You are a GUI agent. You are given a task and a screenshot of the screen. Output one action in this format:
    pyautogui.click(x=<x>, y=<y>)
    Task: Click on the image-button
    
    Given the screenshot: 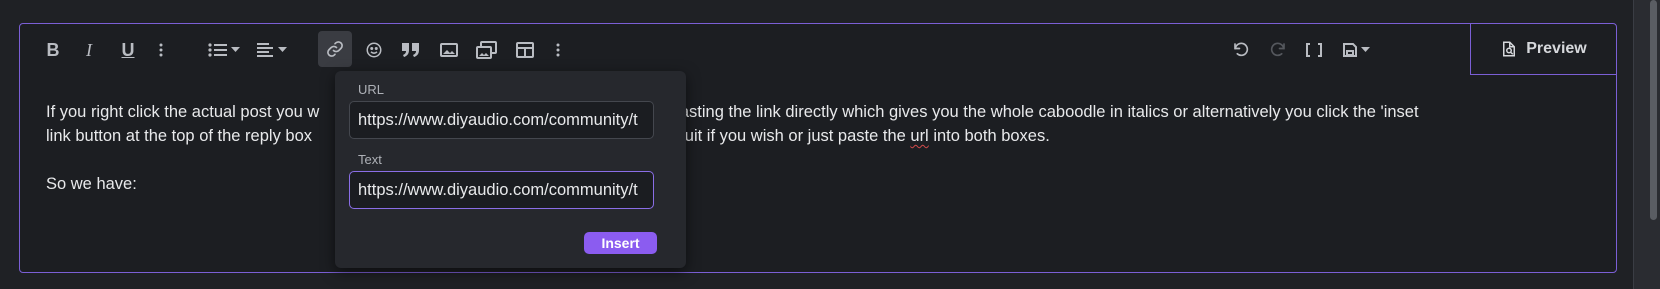 What is the action you would take?
    pyautogui.click(x=449, y=50)
    